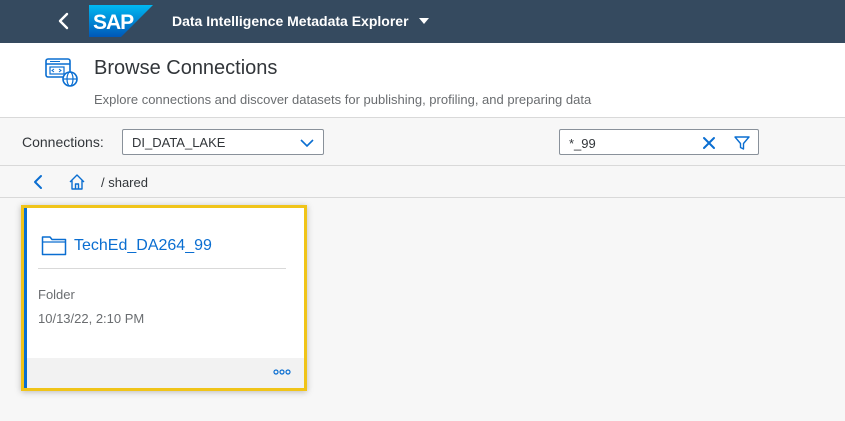  I want to click on caret-down-icon, so click(424, 21).